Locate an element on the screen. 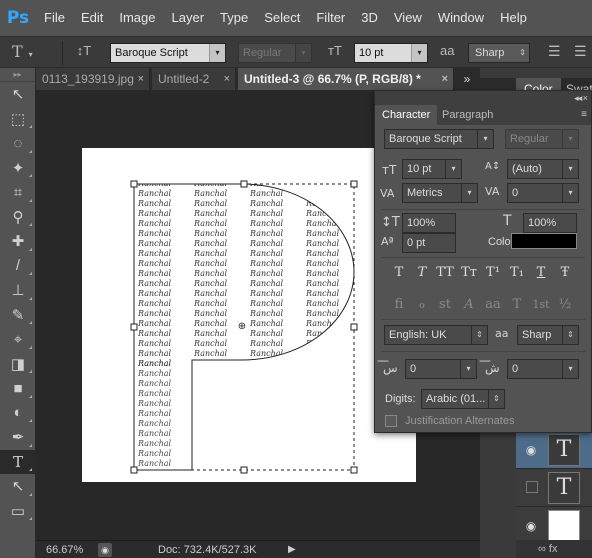 The height and width of the screenshot is (558, 592). proof-icon: ◉ is located at coordinates (105, 550).